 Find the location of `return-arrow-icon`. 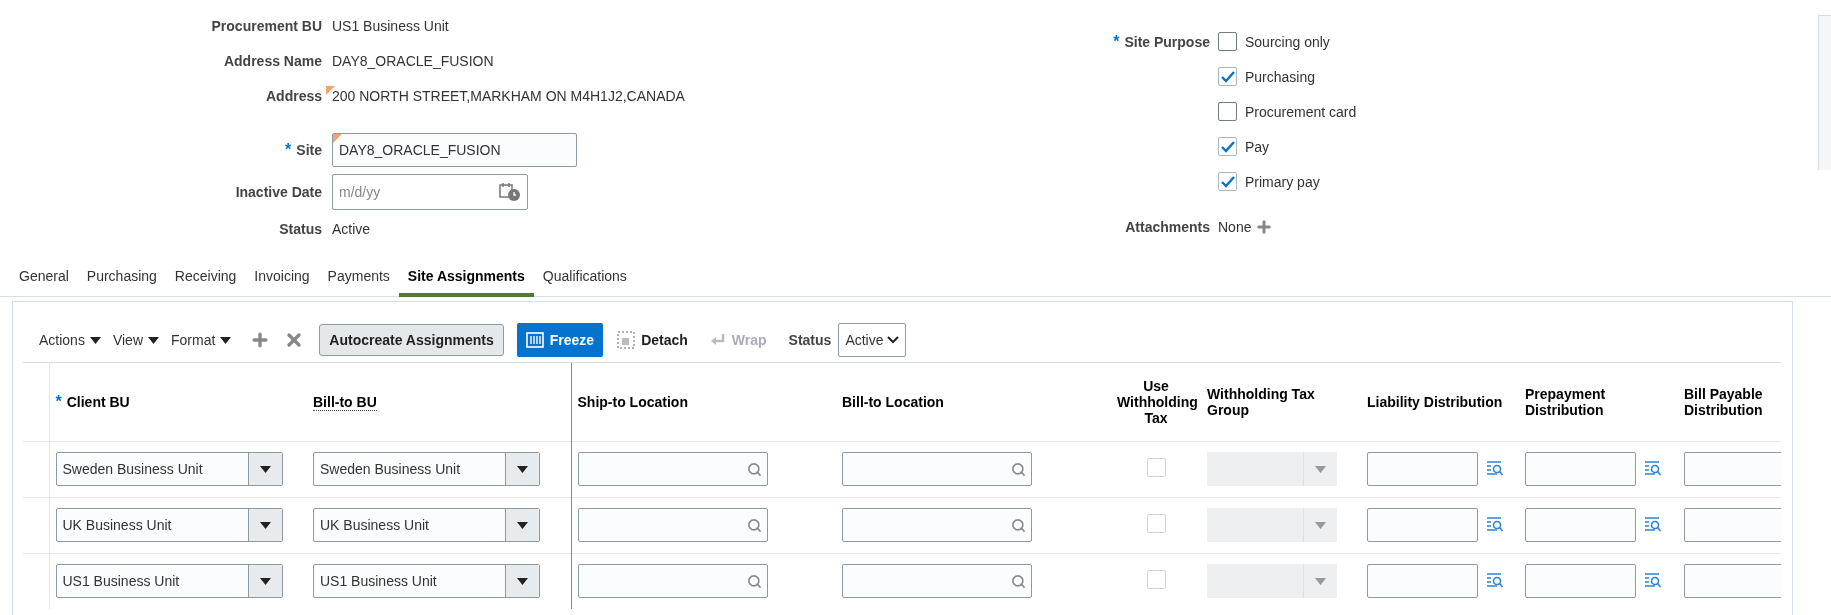

return-arrow-icon is located at coordinates (717, 340).